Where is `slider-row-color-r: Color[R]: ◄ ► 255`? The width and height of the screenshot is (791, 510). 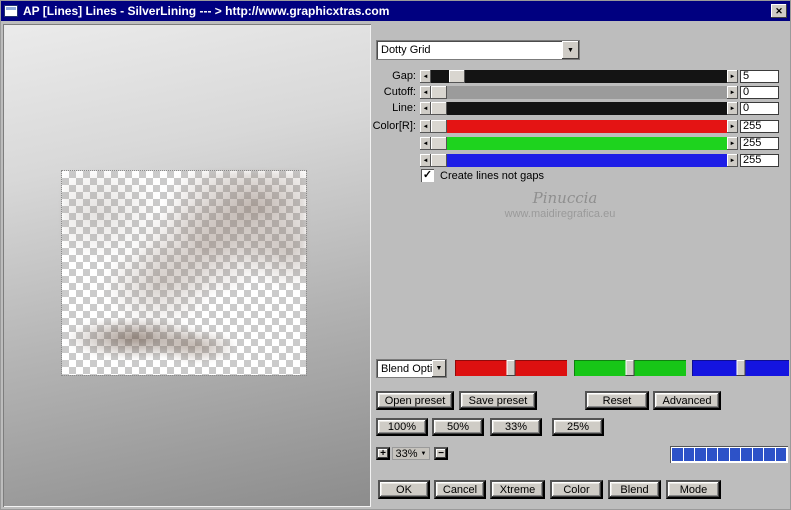
slider-row-color-r: Color[R]: ◄ ► 255 is located at coordinates (575, 126).